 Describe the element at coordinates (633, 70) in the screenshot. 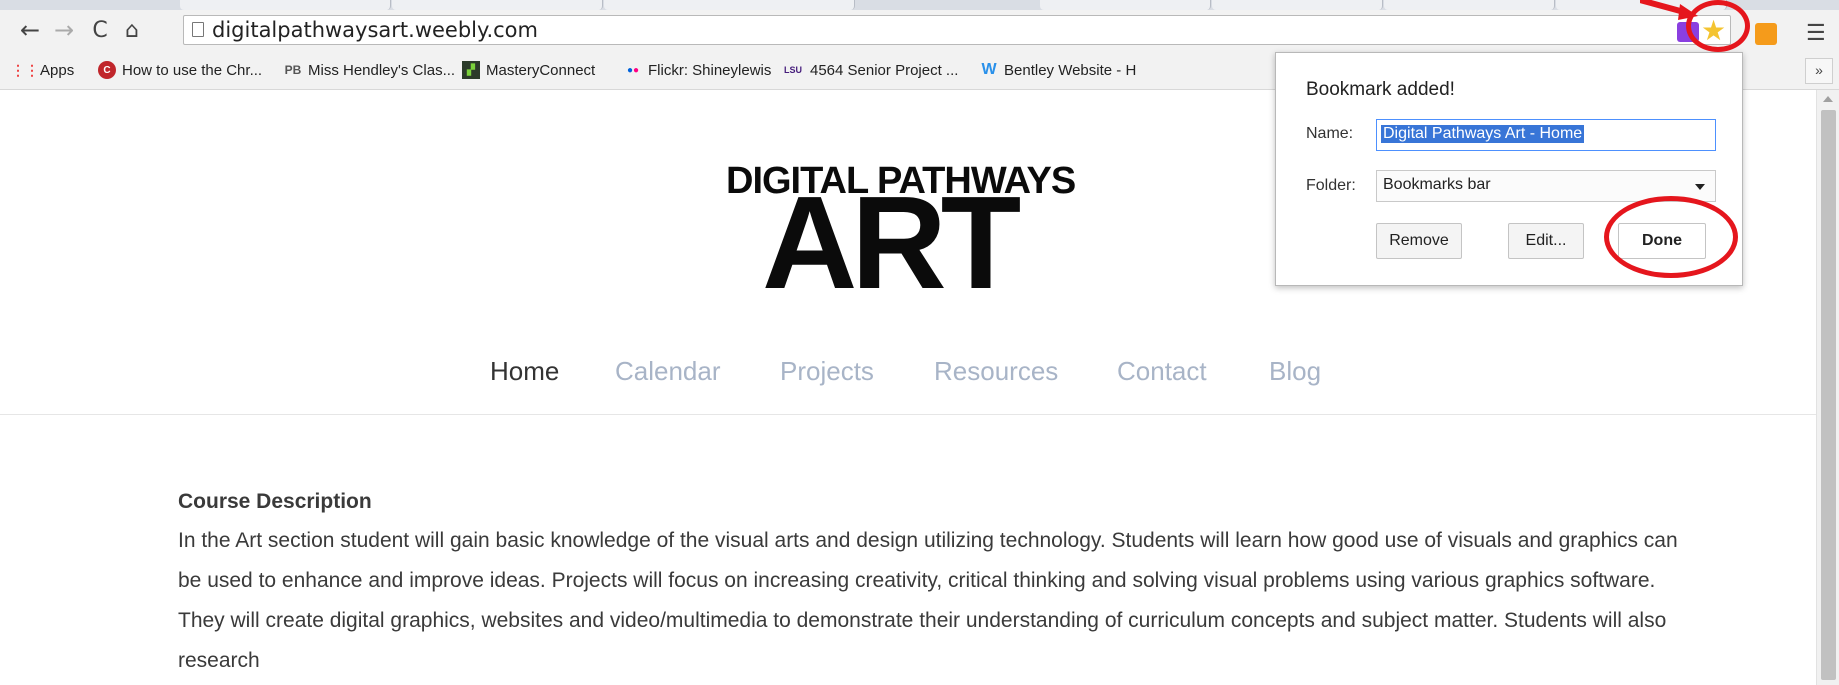

I see `flickr-dots-icon: ● ●` at that location.